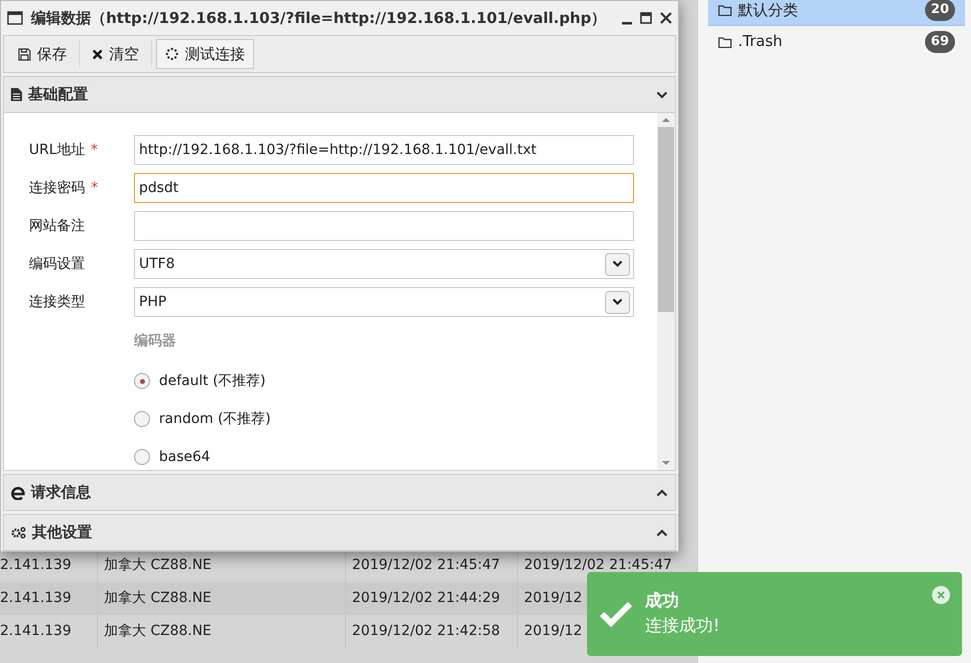  Describe the element at coordinates (395, 381) in the screenshot. I see `radio-option: default (不推荐)` at that location.